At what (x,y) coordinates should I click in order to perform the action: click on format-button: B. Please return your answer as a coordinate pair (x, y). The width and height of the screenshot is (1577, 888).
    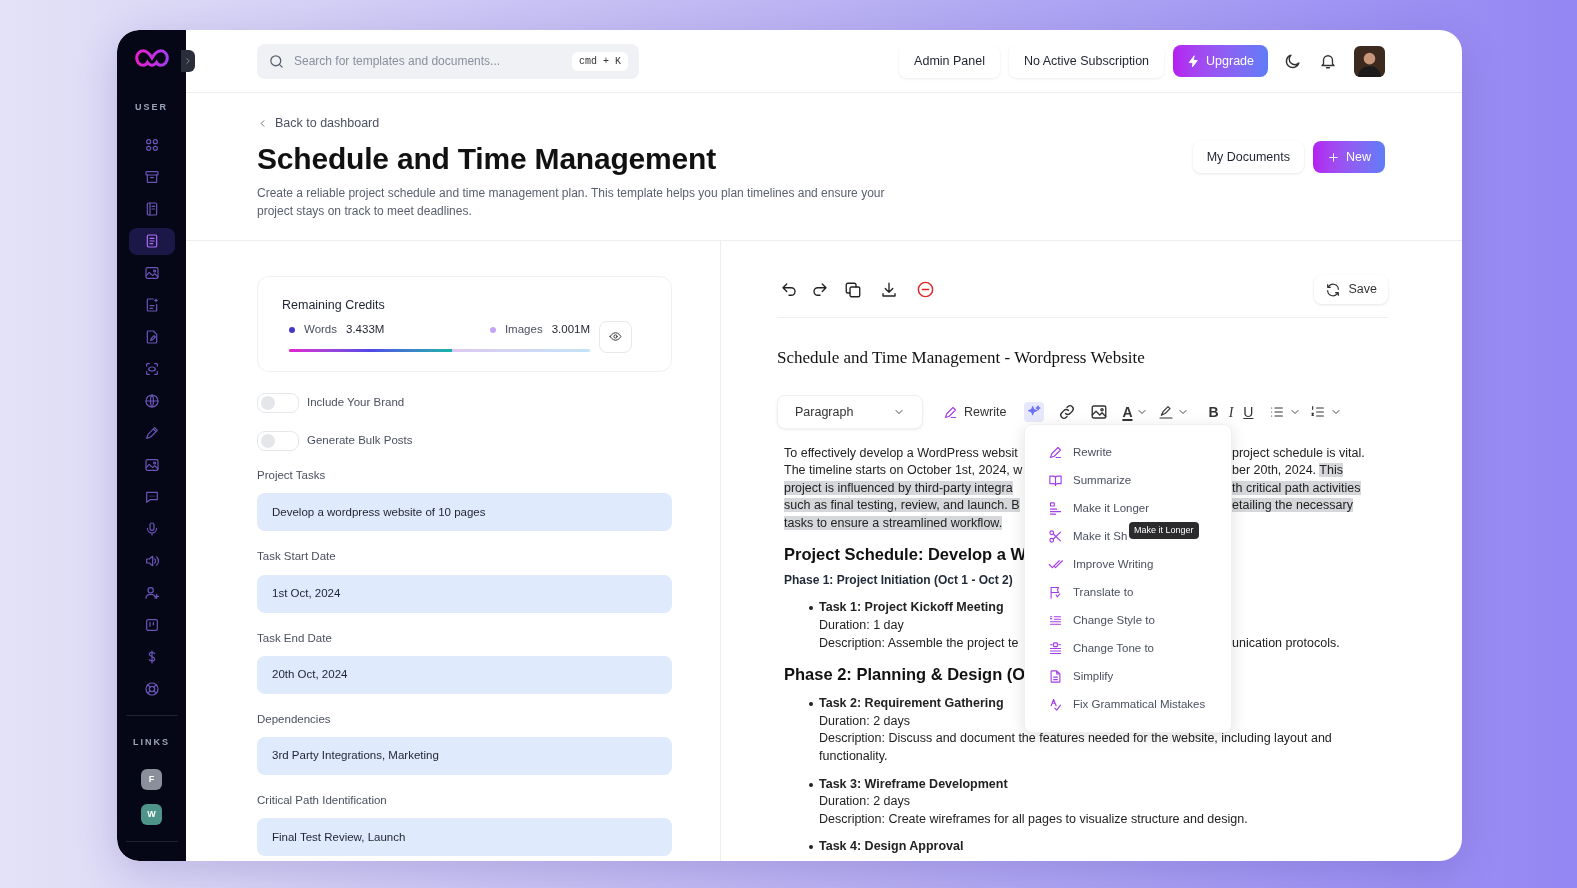
    Looking at the image, I should click on (1213, 412).